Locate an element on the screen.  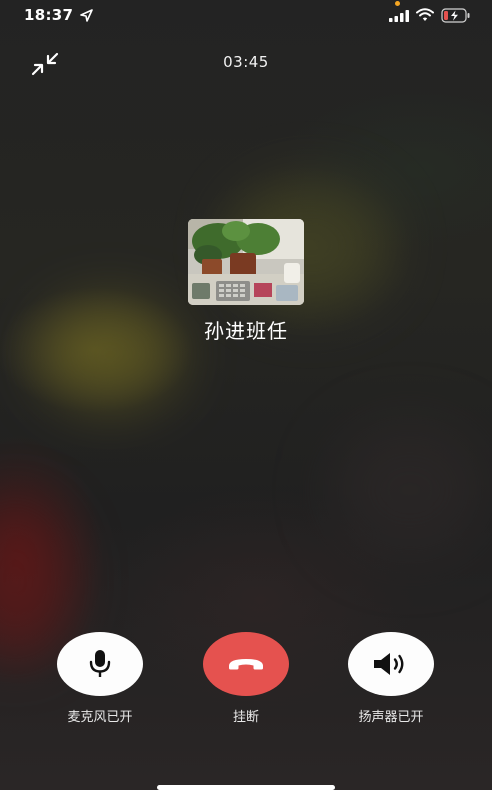
status-time: 18:37 is located at coordinates (49, 15).